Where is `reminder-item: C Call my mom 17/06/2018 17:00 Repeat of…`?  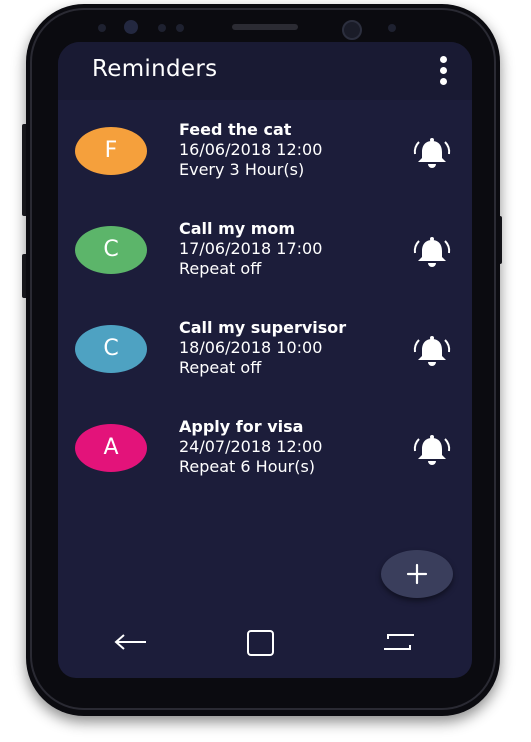 reminder-item: C Call my mom 17/06/2018 17:00 Repeat of… is located at coordinates (265, 260).